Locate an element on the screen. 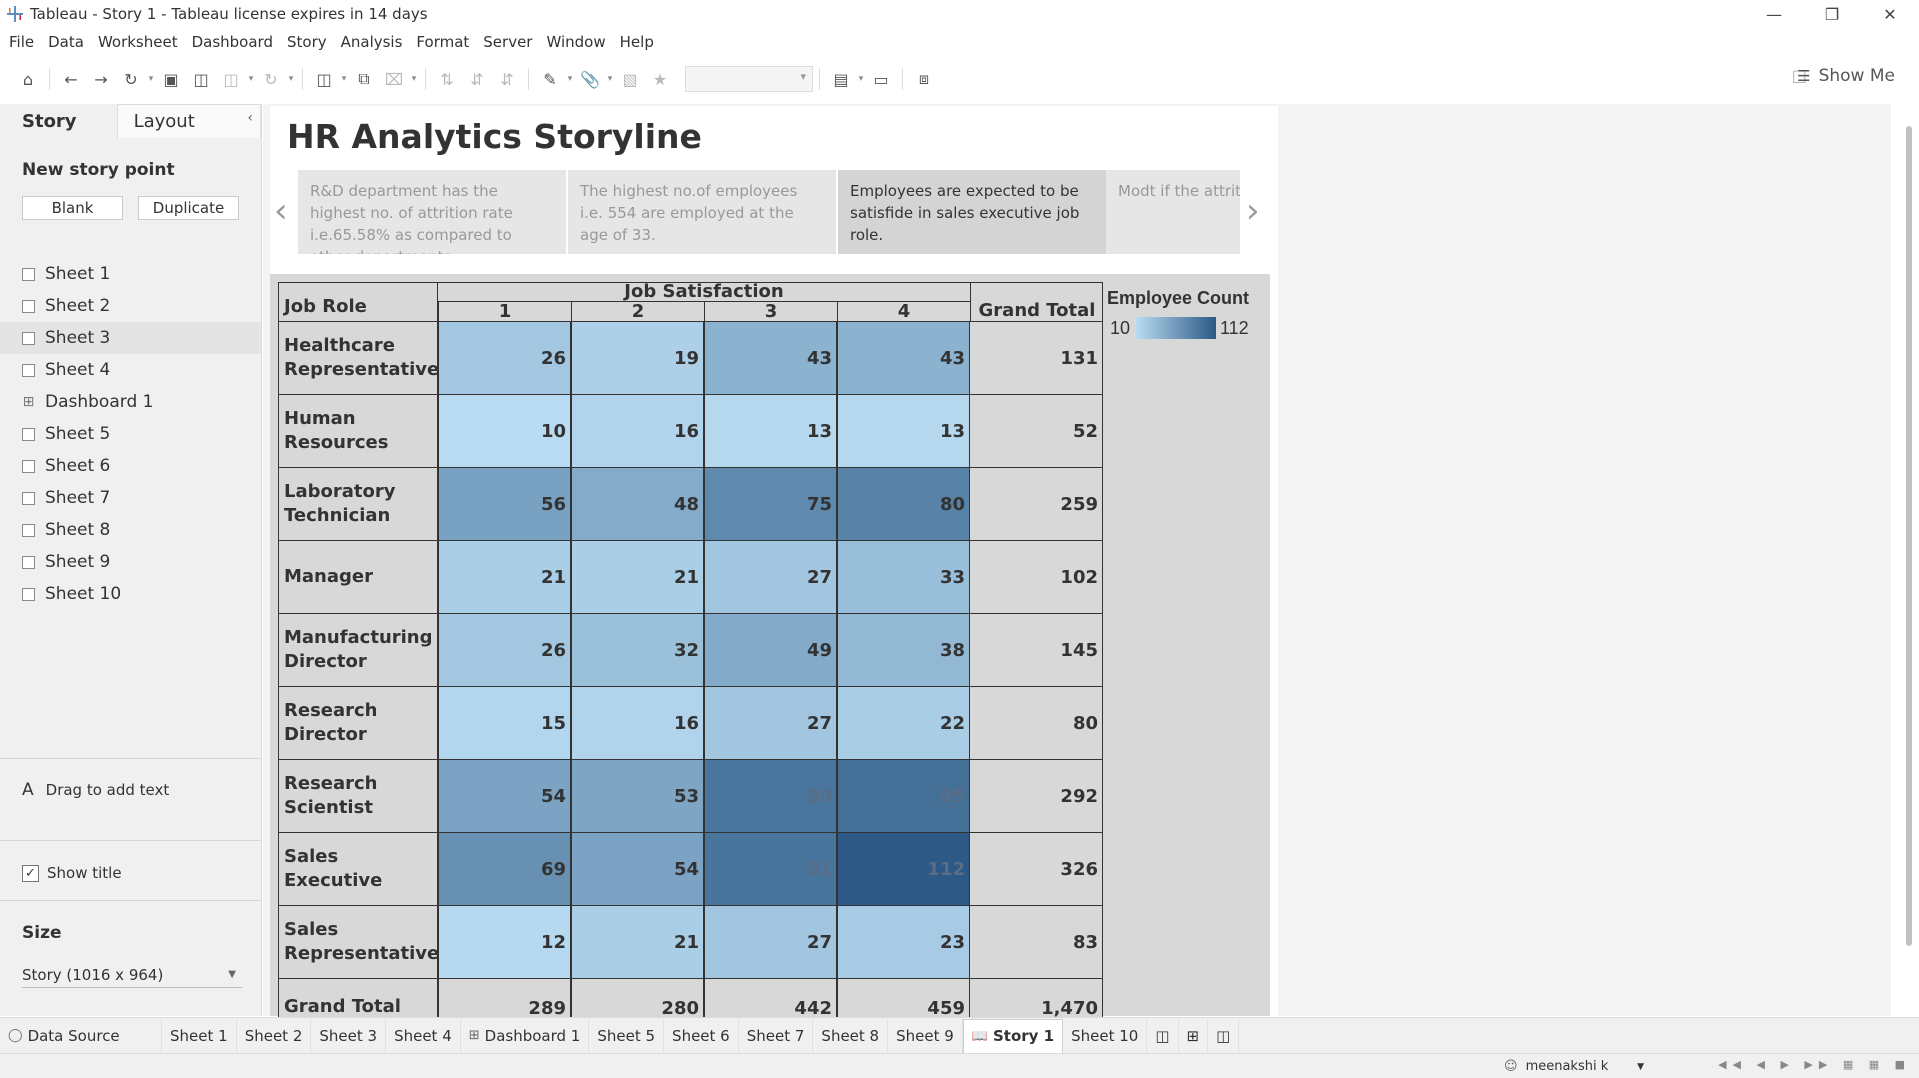 The image size is (1919, 1078). restore-icon: ❐ is located at coordinates (1832, 14).